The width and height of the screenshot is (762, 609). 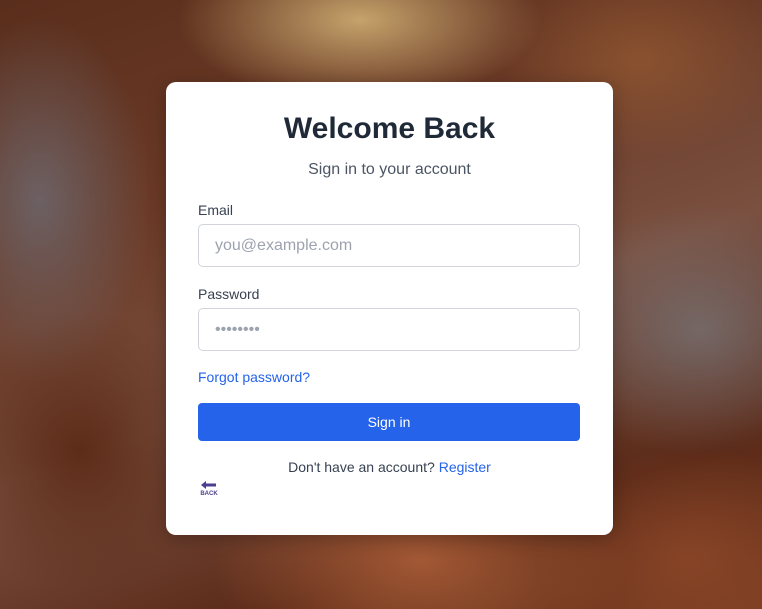 I want to click on back-label: BACK, so click(x=209, y=494).